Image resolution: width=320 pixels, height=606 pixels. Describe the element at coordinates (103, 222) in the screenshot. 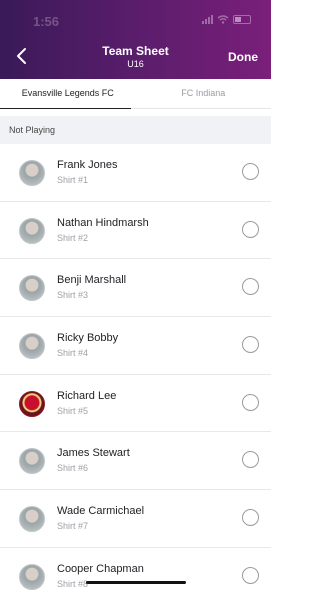

I see `player-name: Nathan Hindmarsh` at that location.